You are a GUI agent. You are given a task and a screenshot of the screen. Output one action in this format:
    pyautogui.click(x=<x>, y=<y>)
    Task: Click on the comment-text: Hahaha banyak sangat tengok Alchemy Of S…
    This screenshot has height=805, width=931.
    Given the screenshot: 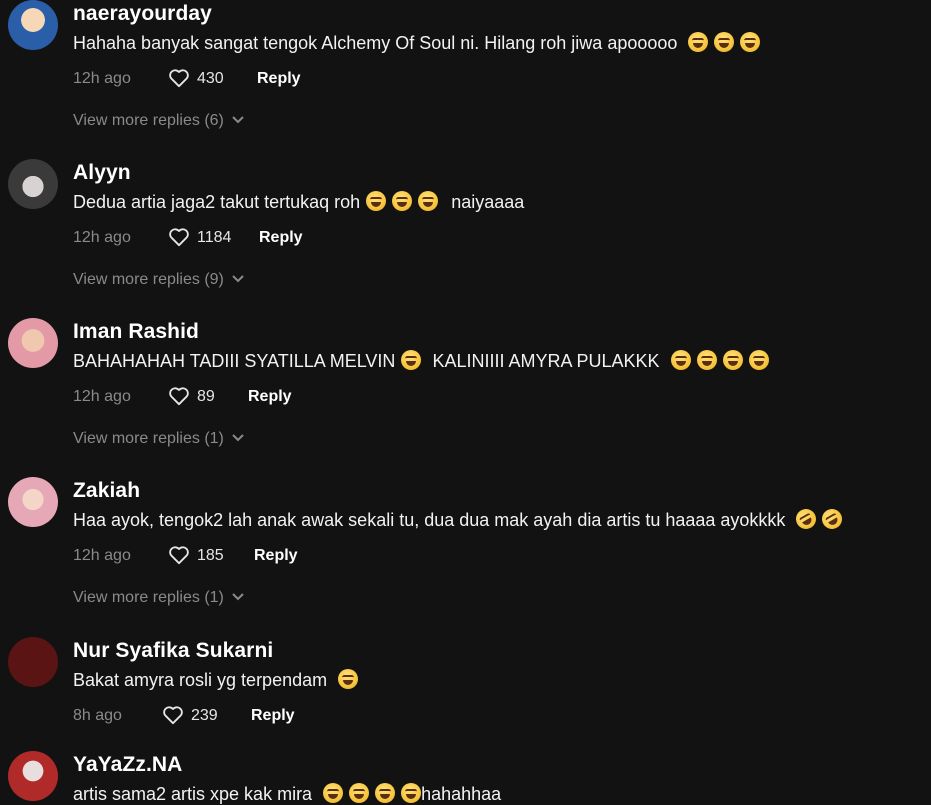 What is the action you would take?
    pyautogui.click(x=417, y=43)
    